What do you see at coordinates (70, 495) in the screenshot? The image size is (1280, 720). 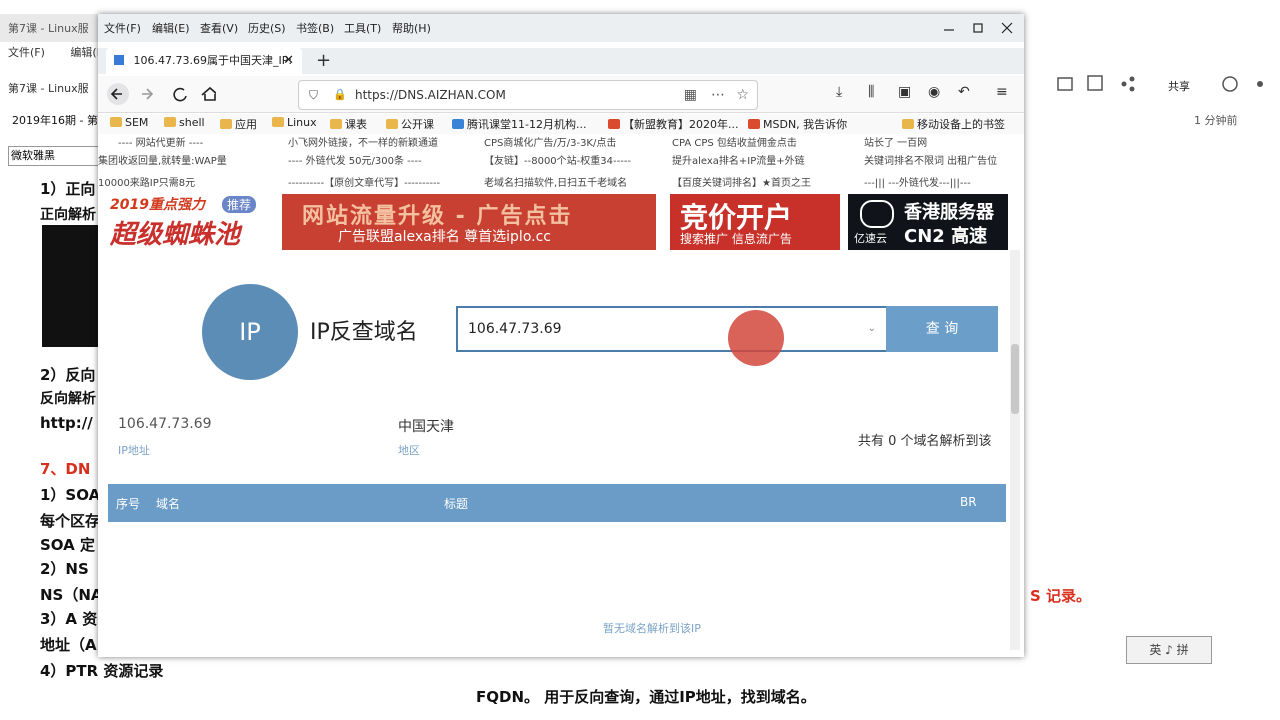 I see `doc-line: 1）SOA` at bounding box center [70, 495].